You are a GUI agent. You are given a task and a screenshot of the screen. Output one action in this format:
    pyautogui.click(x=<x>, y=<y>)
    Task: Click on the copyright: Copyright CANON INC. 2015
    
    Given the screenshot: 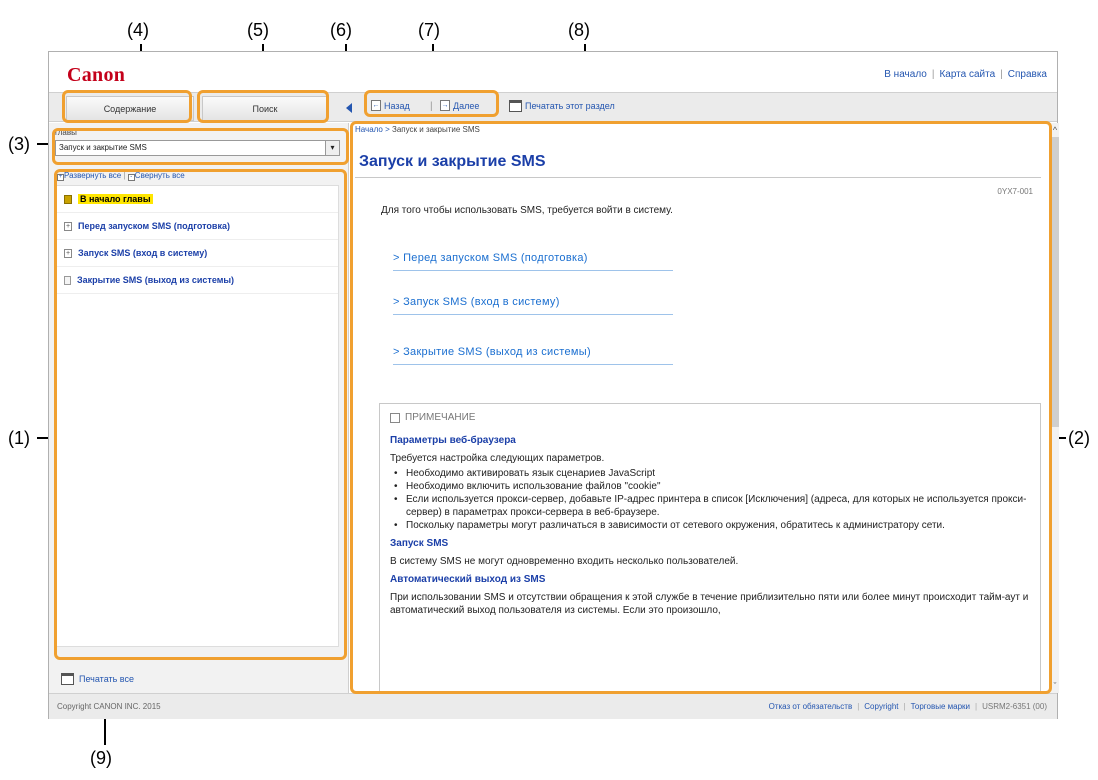 What is the action you would take?
    pyautogui.click(x=109, y=706)
    